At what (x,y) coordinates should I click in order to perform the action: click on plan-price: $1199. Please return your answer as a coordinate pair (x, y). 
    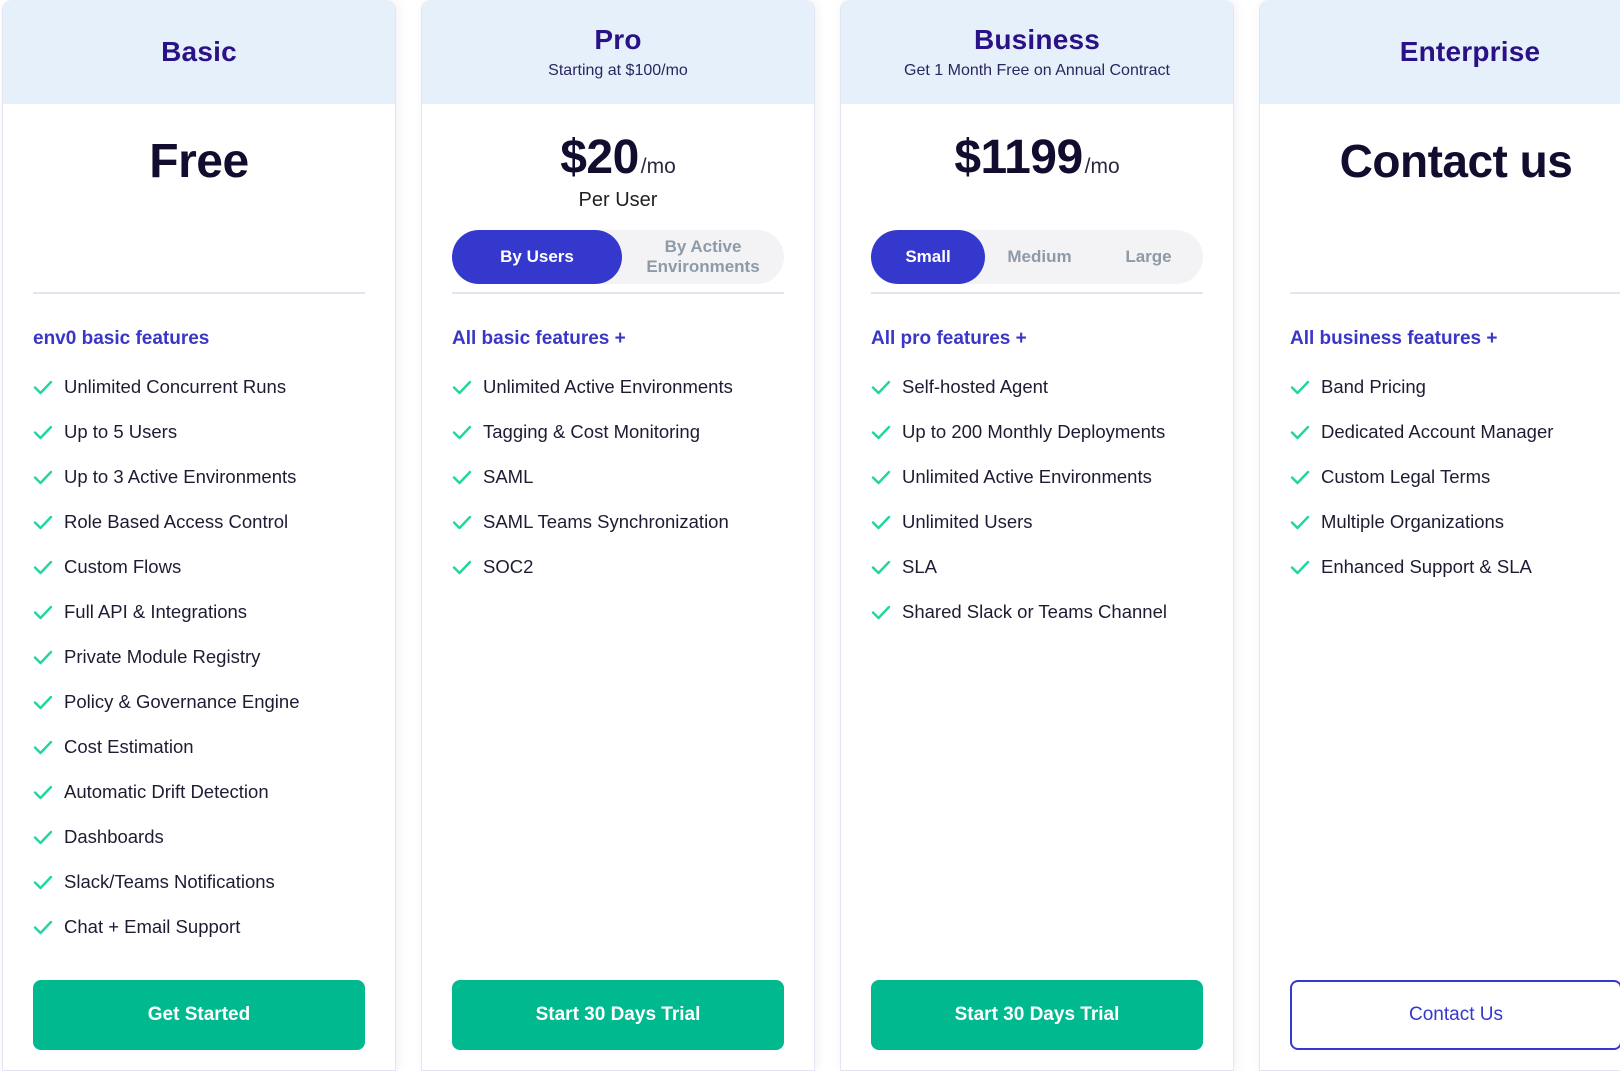
    Looking at the image, I should click on (1018, 157).